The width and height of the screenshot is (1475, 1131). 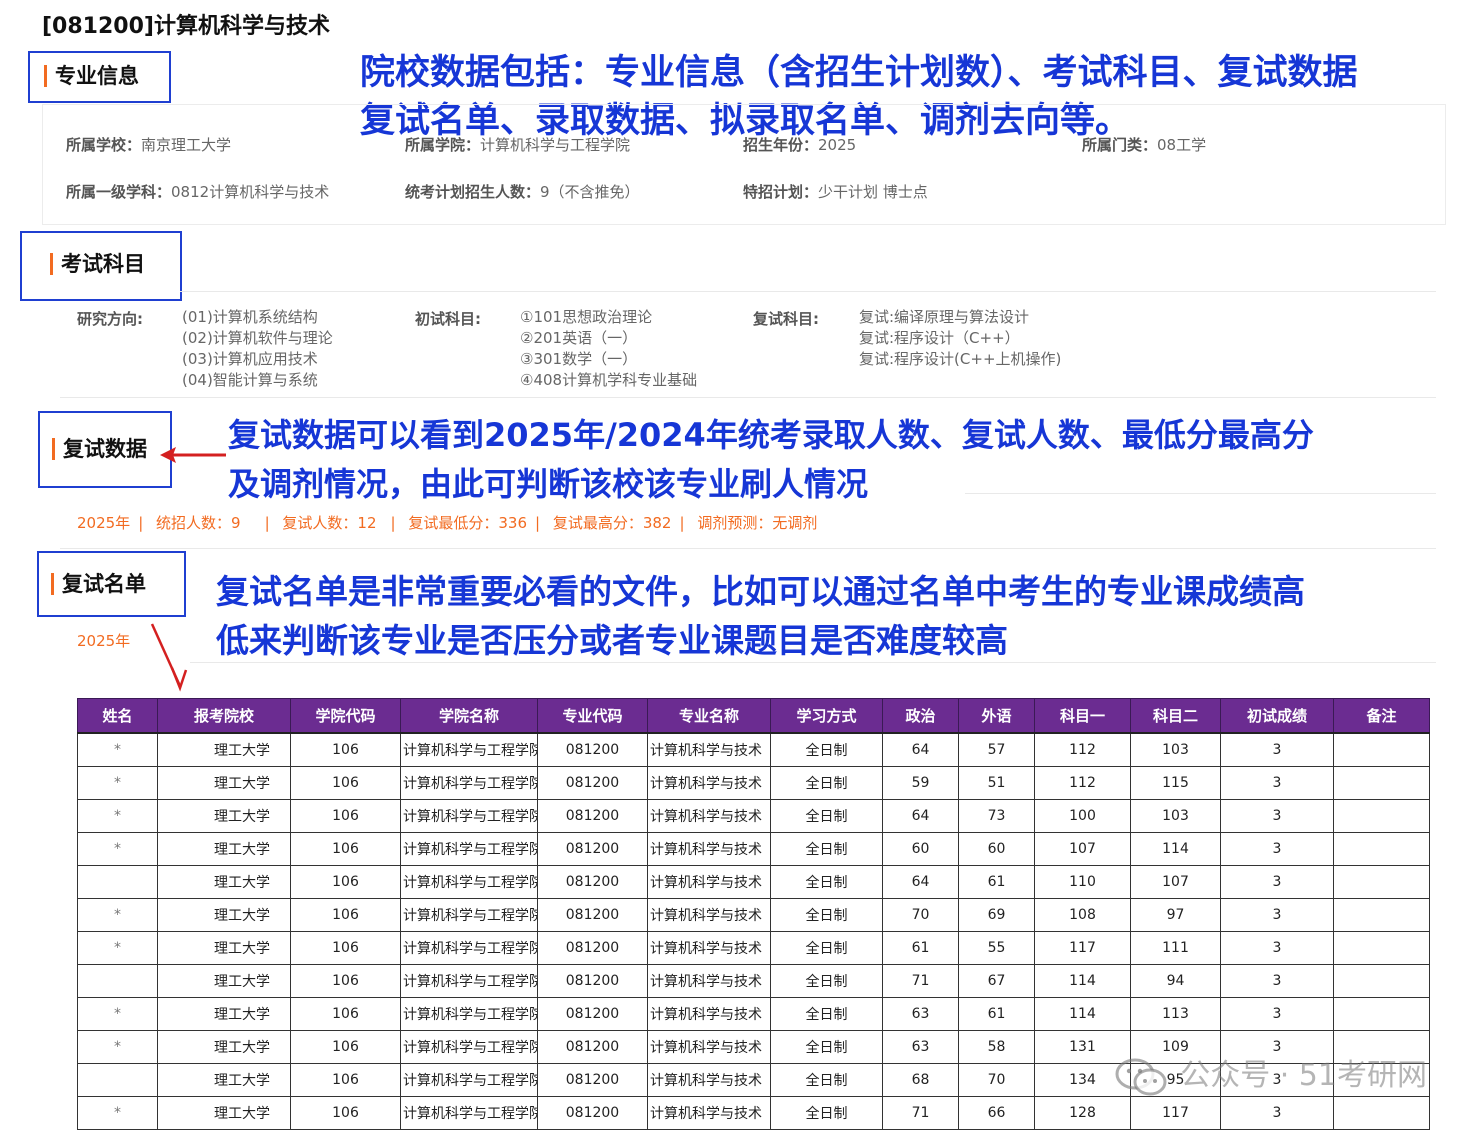 I want to click on column-header: 政治, so click(x=920, y=716).